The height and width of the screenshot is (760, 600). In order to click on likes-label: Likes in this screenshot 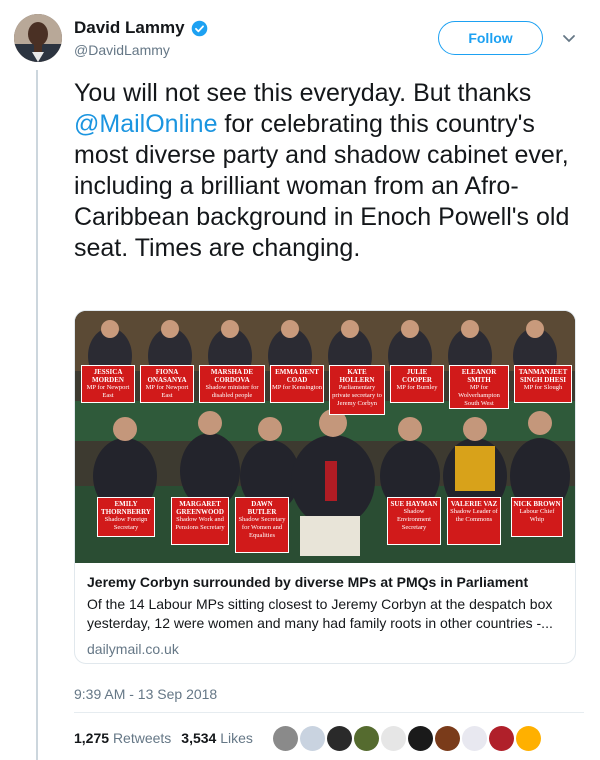, I will do `click(236, 738)`.